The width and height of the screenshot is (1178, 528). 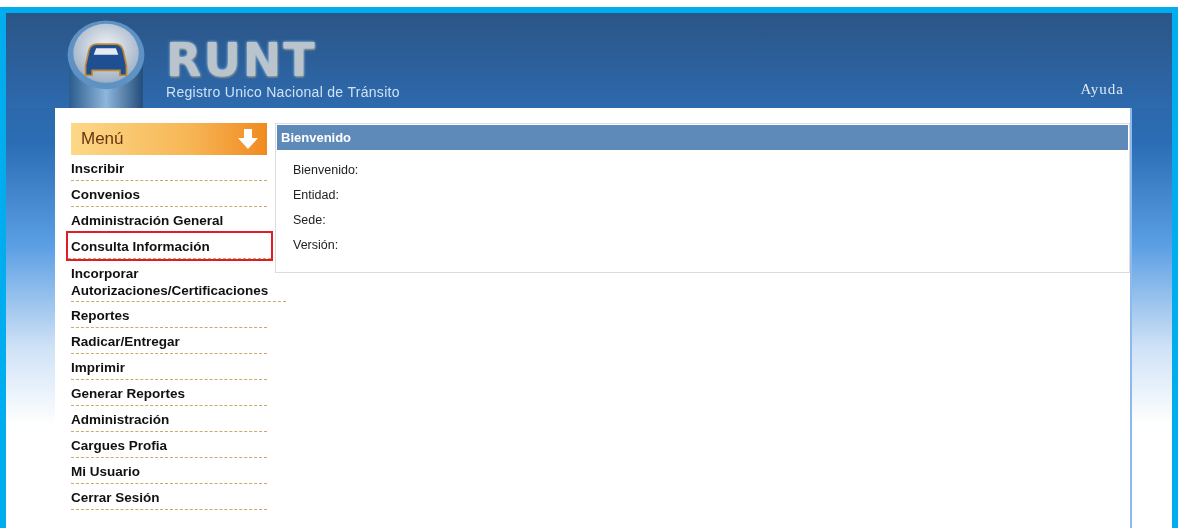 I want to click on menu-item: Generar Reportes, so click(x=169, y=393).